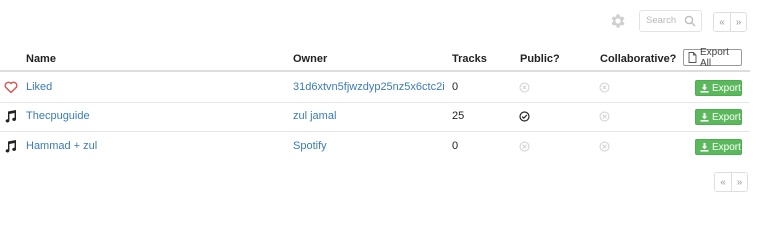 Image resolution: width=768 pixels, height=240 pixels. What do you see at coordinates (314, 116) in the screenshot?
I see `owner-link: zul jamal` at bounding box center [314, 116].